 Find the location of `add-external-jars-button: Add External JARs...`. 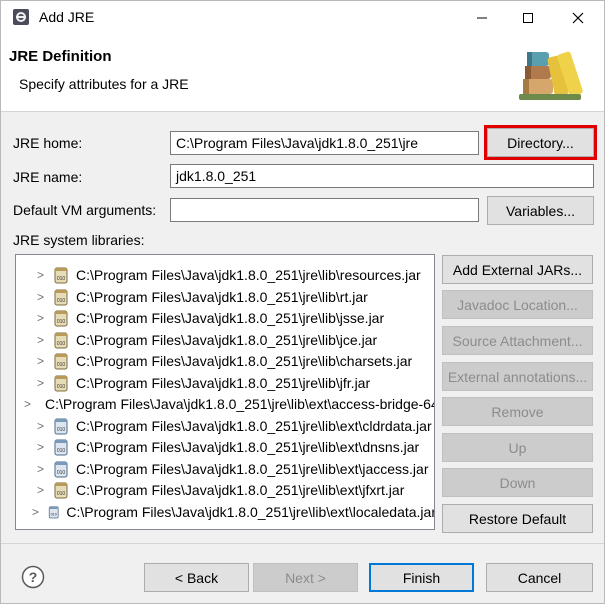

add-external-jars-button: Add External JARs... is located at coordinates (517, 269).